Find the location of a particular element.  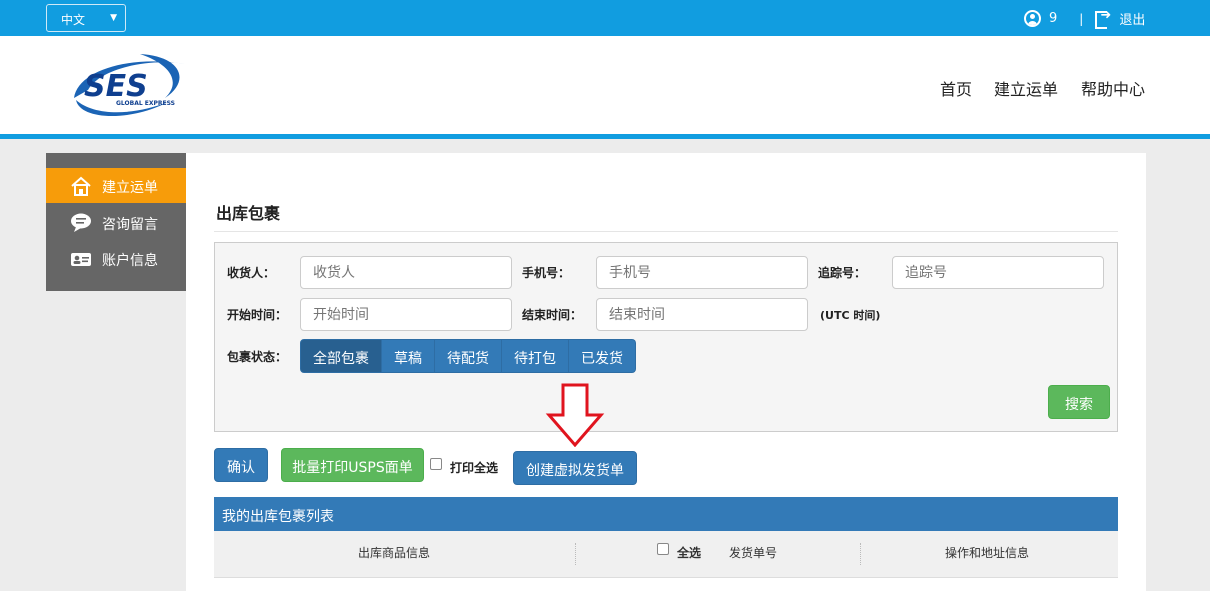

sidebar-item-account: 账户信息 is located at coordinates (116, 258).